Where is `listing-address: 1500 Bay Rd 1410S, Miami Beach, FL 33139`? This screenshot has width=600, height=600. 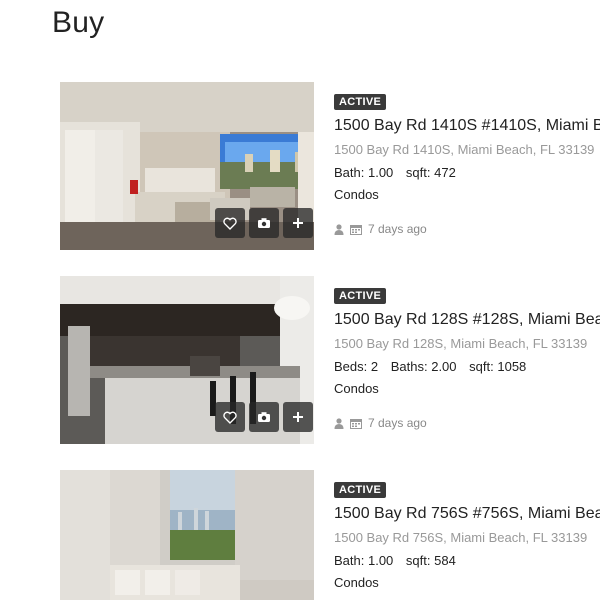
listing-address: 1500 Bay Rd 1410S, Miami Beach, FL 33139 is located at coordinates (464, 149).